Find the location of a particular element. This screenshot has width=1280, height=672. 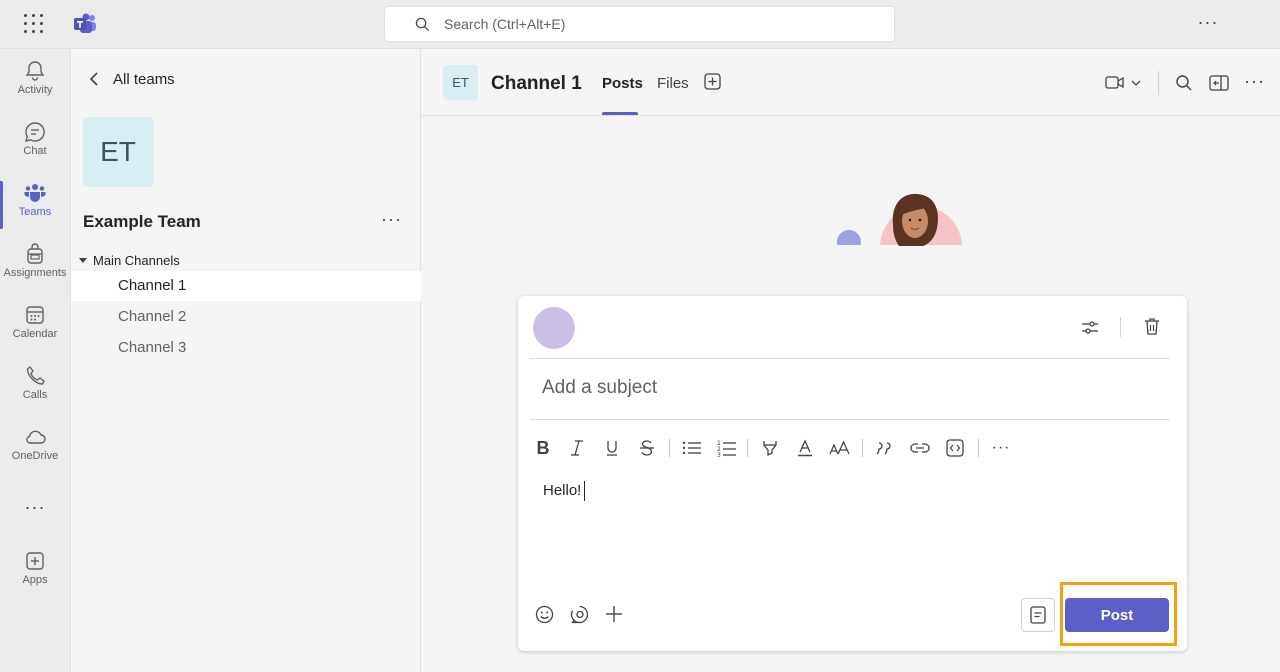

italic-icon is located at coordinates (577, 448).